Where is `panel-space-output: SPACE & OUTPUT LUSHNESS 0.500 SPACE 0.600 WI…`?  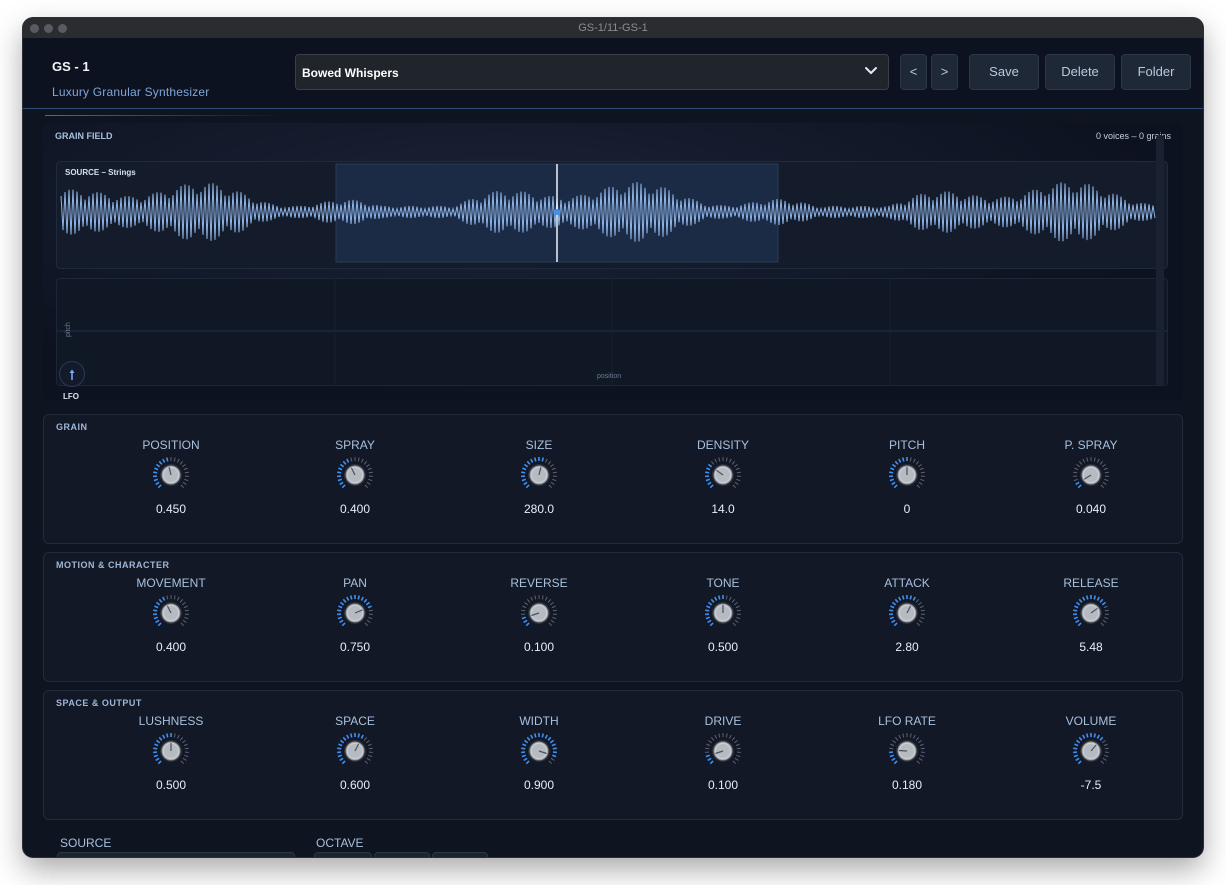
panel-space-output: SPACE & OUTPUT LUSHNESS 0.500 SPACE 0.600 WI… is located at coordinates (613, 755).